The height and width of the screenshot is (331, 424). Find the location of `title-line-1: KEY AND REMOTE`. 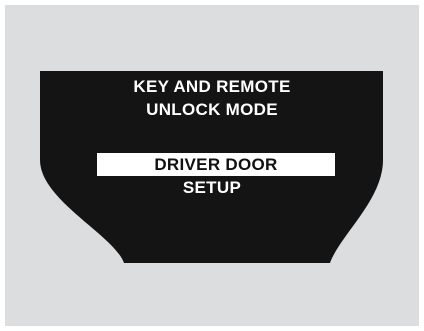

title-line-1: KEY AND REMOTE is located at coordinates (212, 86).